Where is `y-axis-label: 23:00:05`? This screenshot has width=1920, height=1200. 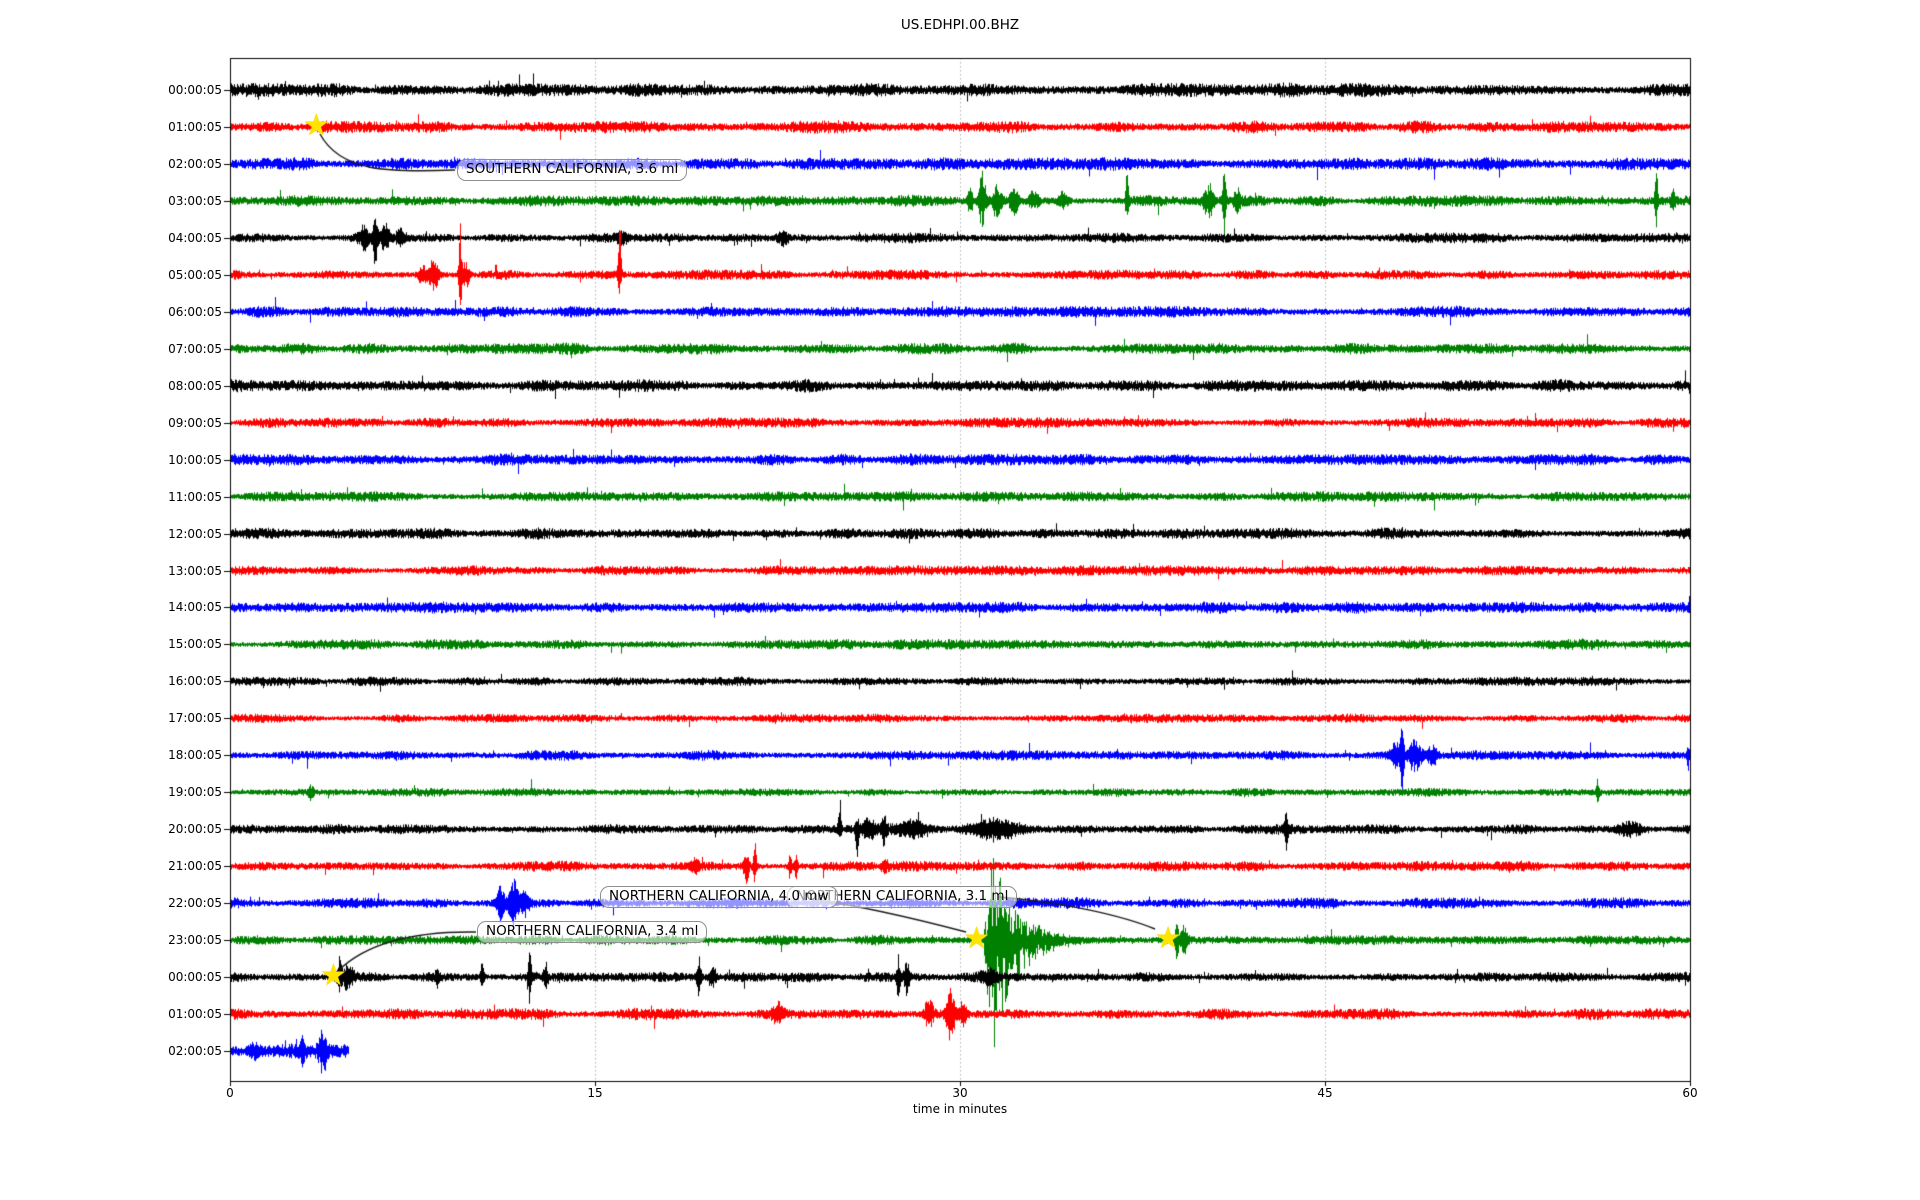
y-axis-label: 23:00:05 is located at coordinates (195, 940).